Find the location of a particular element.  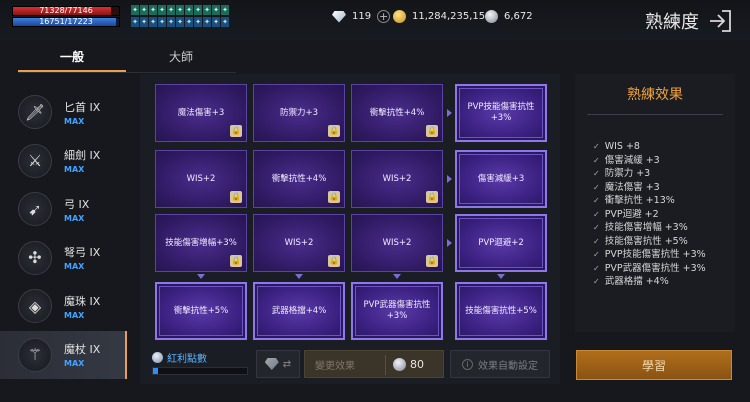

effect-item: ✓ WIS +8 is located at coordinates (649, 147).